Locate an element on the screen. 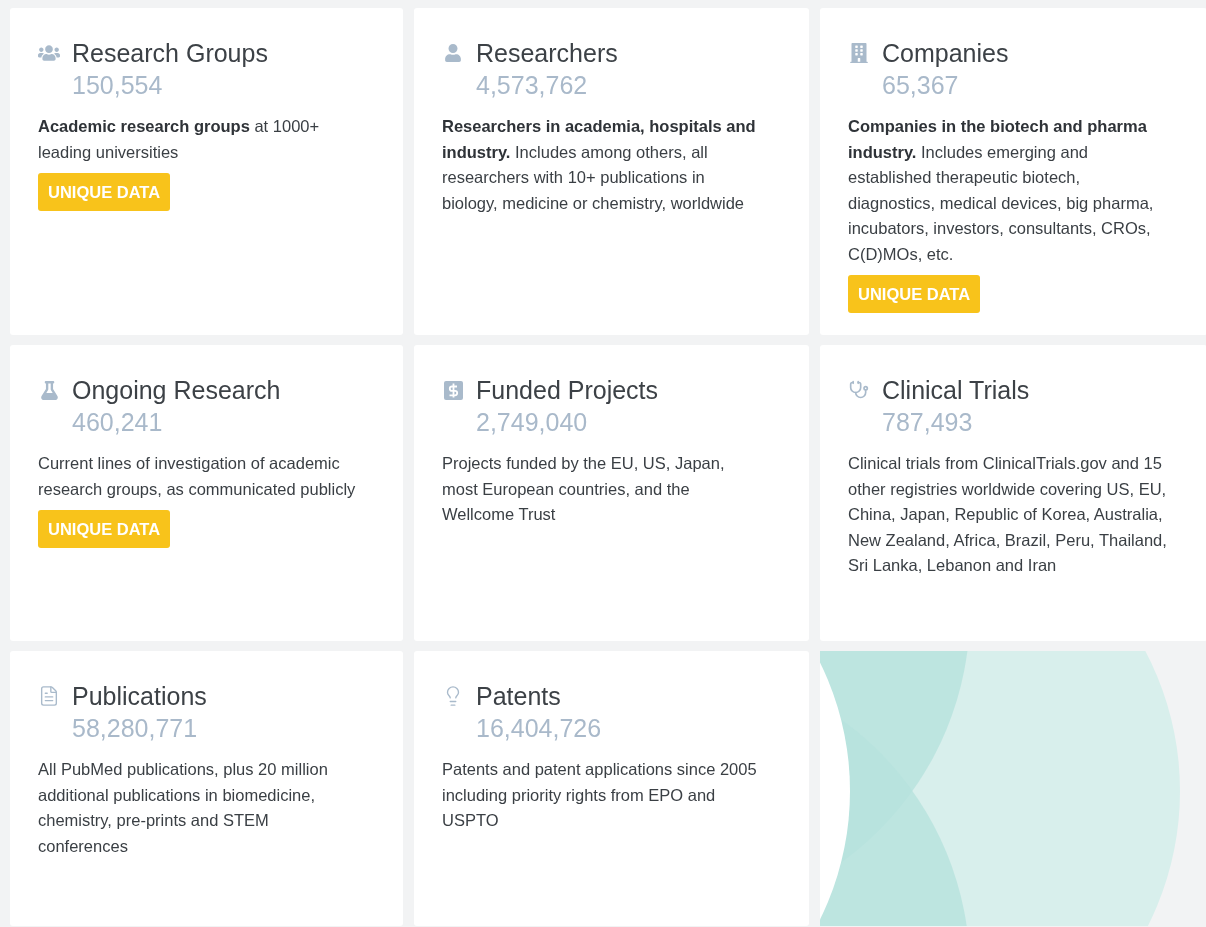 The width and height of the screenshot is (1206, 927). flask-icon is located at coordinates (49, 390).